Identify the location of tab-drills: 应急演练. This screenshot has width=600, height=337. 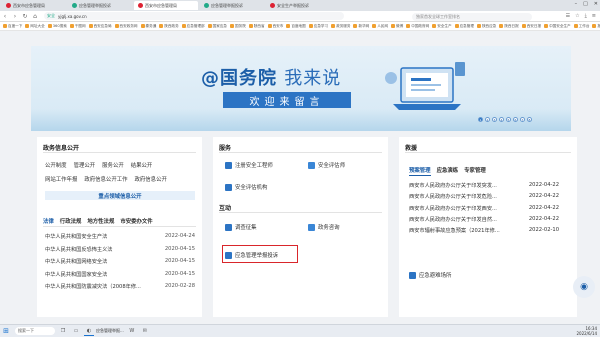
(448, 171).